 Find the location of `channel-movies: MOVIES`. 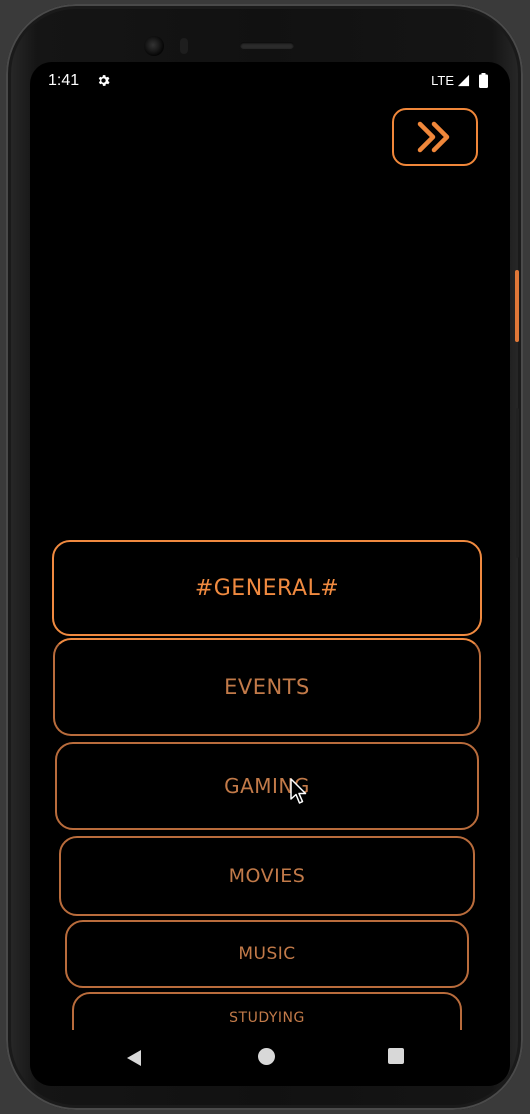

channel-movies: MOVIES is located at coordinates (267, 876).